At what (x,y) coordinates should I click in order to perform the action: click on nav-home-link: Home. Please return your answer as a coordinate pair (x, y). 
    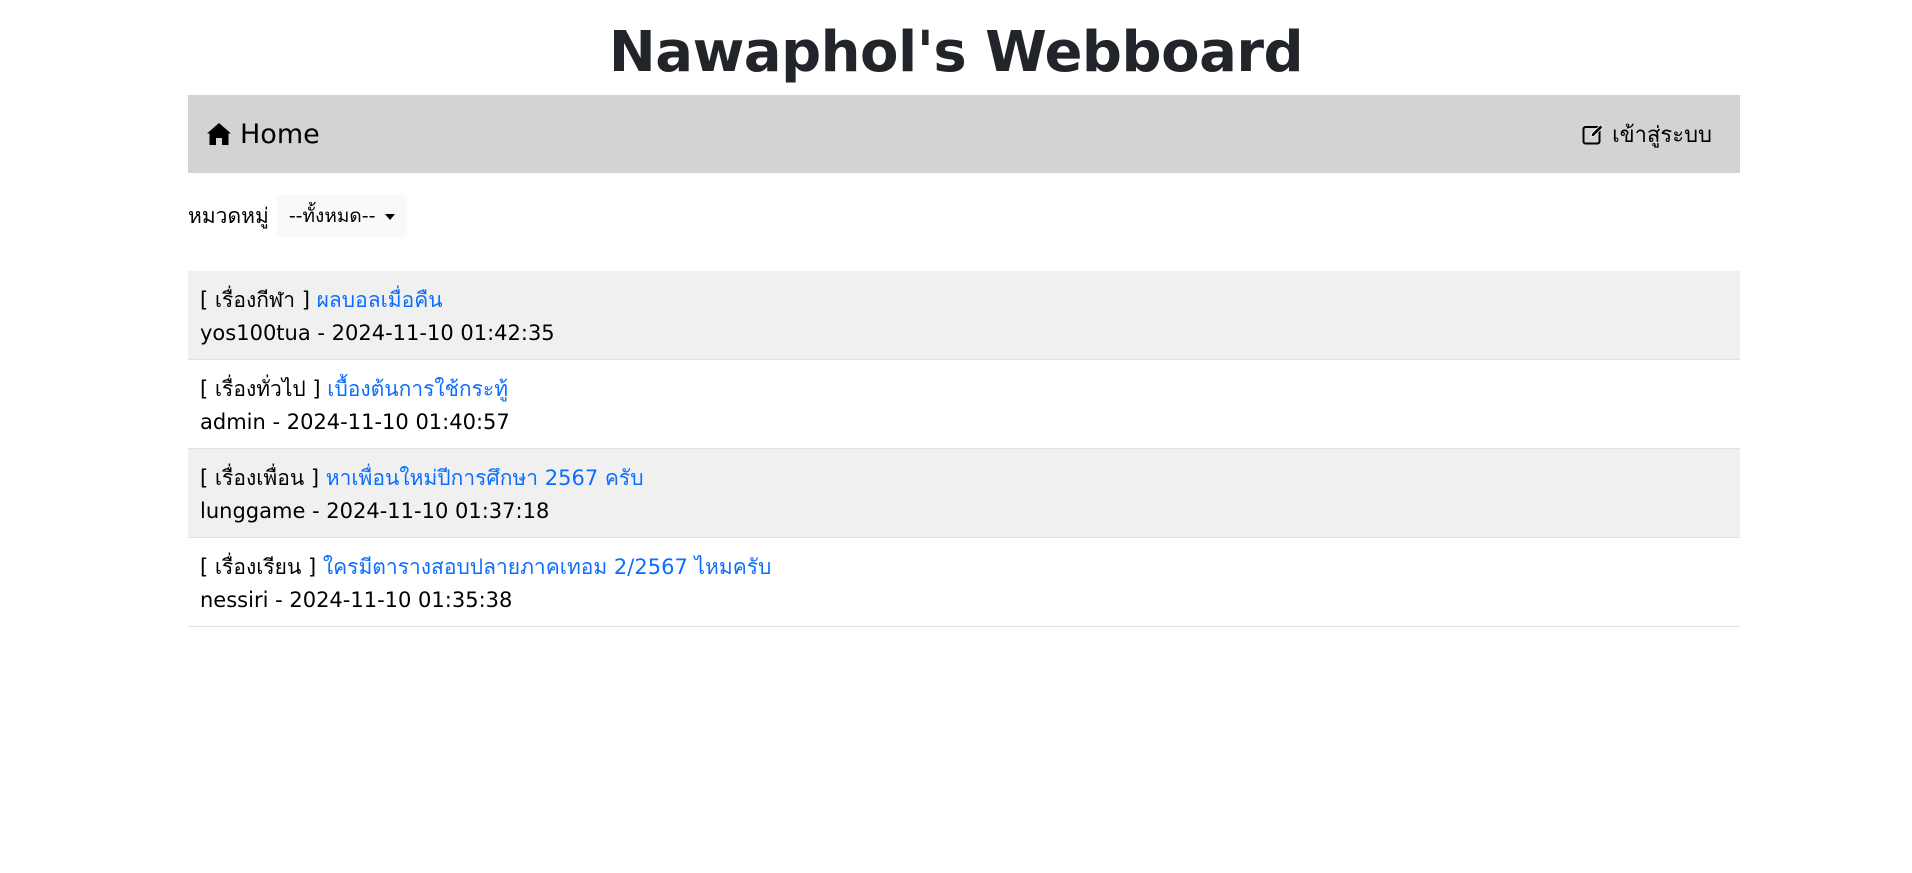
    Looking at the image, I should click on (263, 134).